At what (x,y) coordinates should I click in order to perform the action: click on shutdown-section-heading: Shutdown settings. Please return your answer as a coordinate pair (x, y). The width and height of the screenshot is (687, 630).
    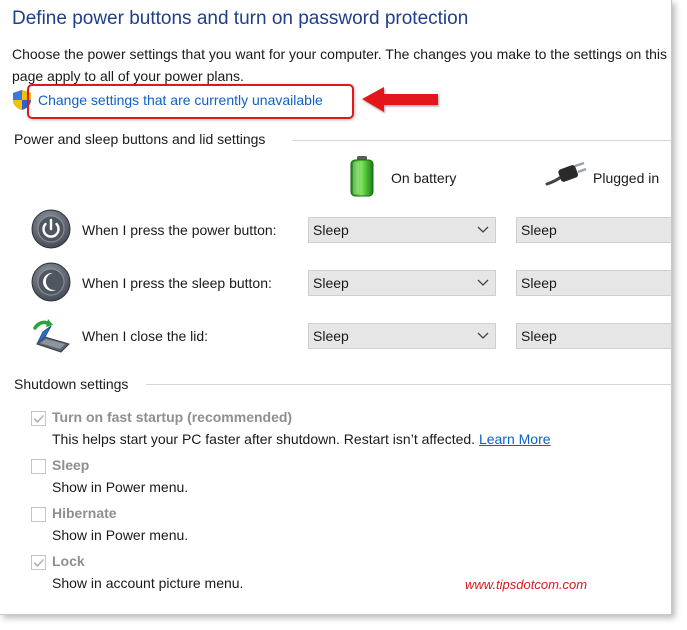
    Looking at the image, I should click on (71, 384).